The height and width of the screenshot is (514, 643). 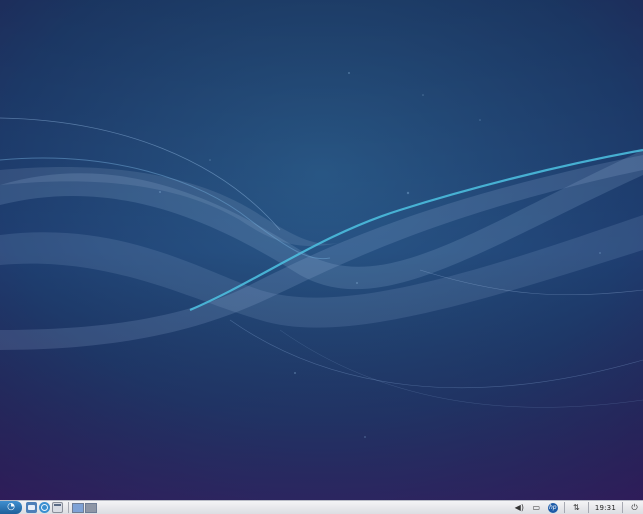 I want to click on taskbar-panel: ◔ ◀) ▭ hp ⇅ 19:31 ⏻, so click(x=321, y=507).